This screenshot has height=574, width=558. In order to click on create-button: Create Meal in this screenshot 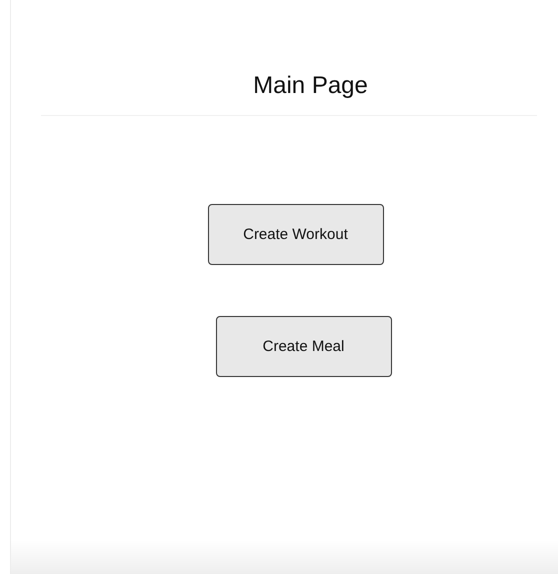, I will do `click(304, 346)`.